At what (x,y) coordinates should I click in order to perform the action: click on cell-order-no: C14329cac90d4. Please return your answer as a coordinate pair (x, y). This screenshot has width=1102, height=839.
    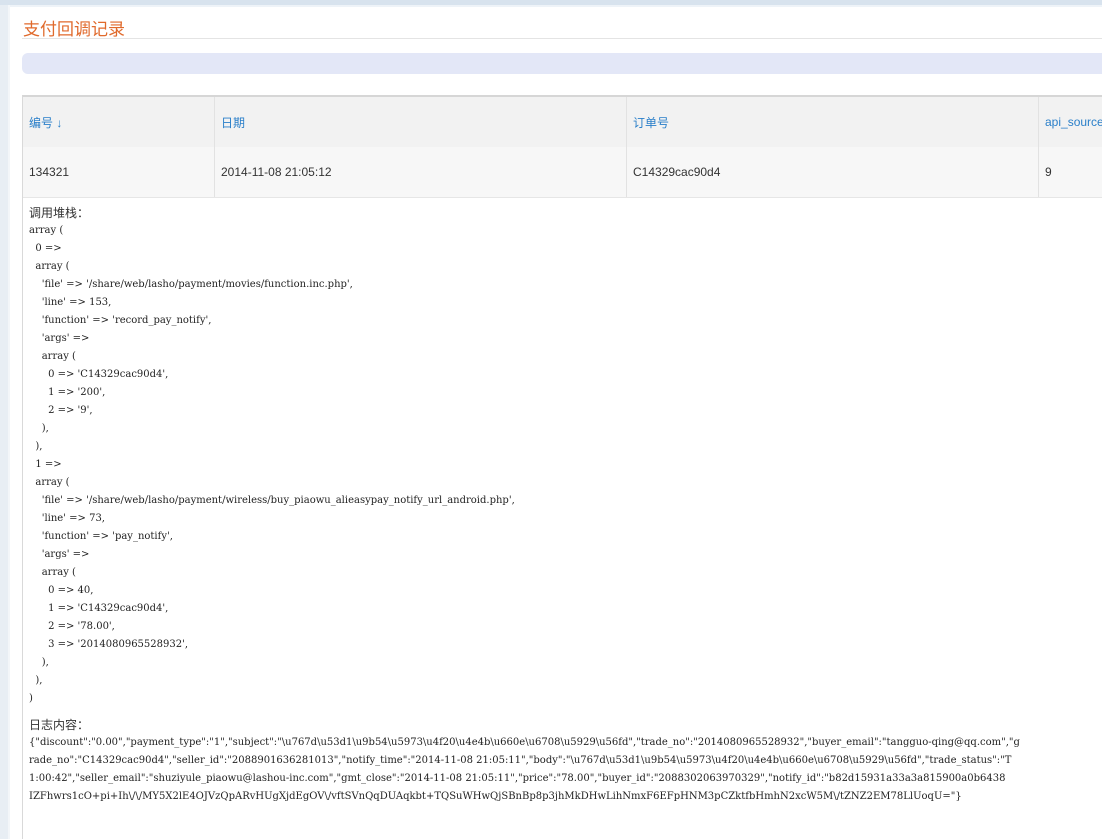
    Looking at the image, I should click on (833, 172).